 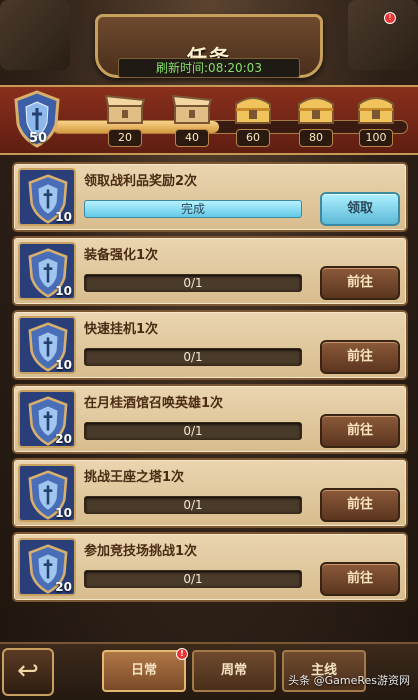 I want to click on task-card: 10 装备强化1次 0/1 前往, so click(x=210, y=271).